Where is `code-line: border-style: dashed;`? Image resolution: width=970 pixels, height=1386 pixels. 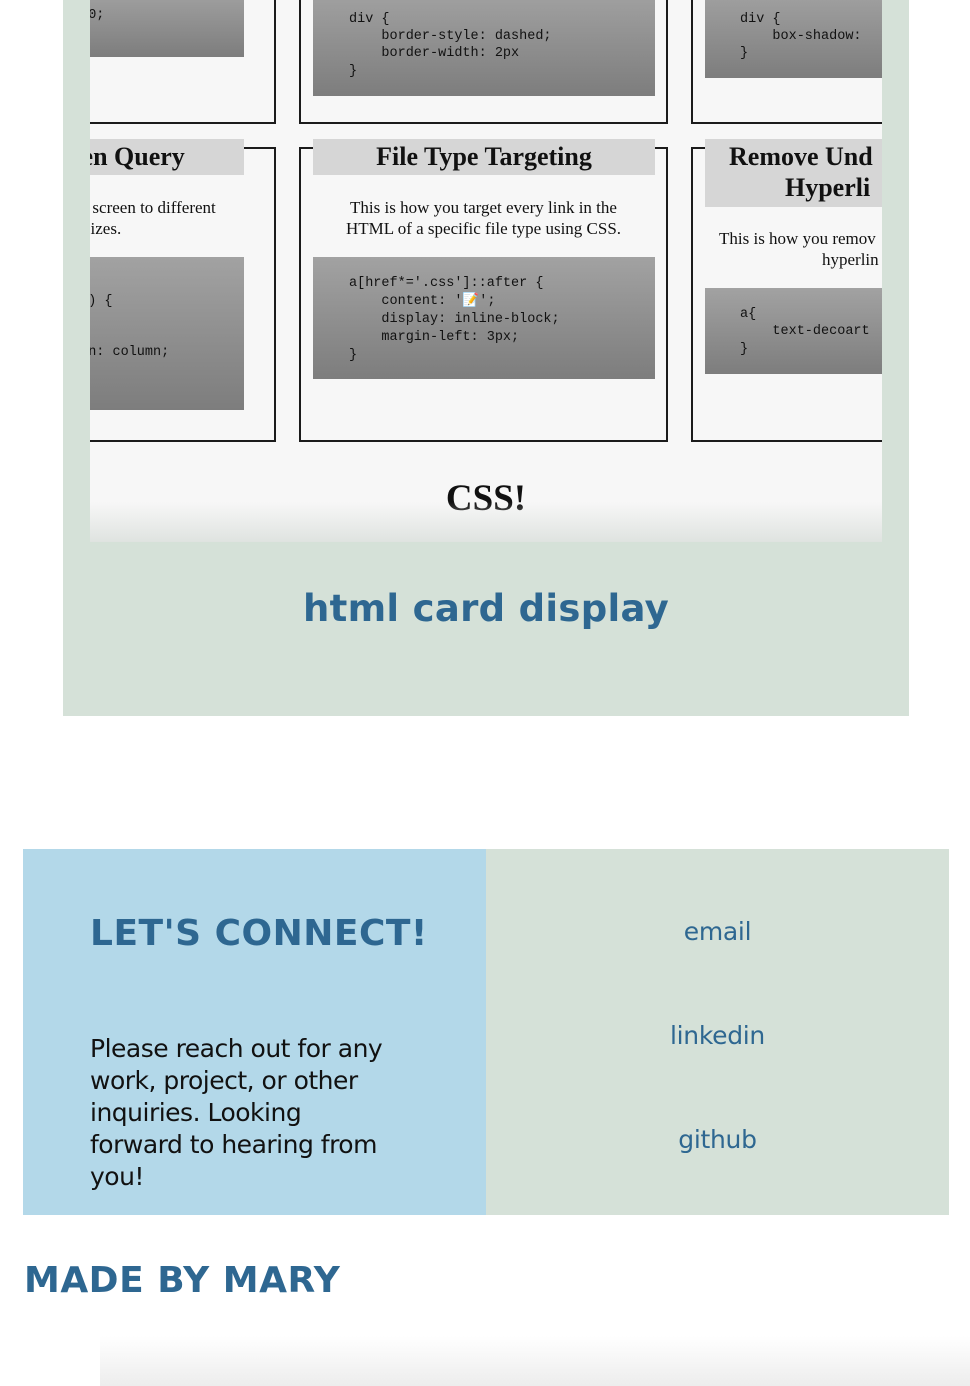 code-line: border-style: dashed; is located at coordinates (450, 36).